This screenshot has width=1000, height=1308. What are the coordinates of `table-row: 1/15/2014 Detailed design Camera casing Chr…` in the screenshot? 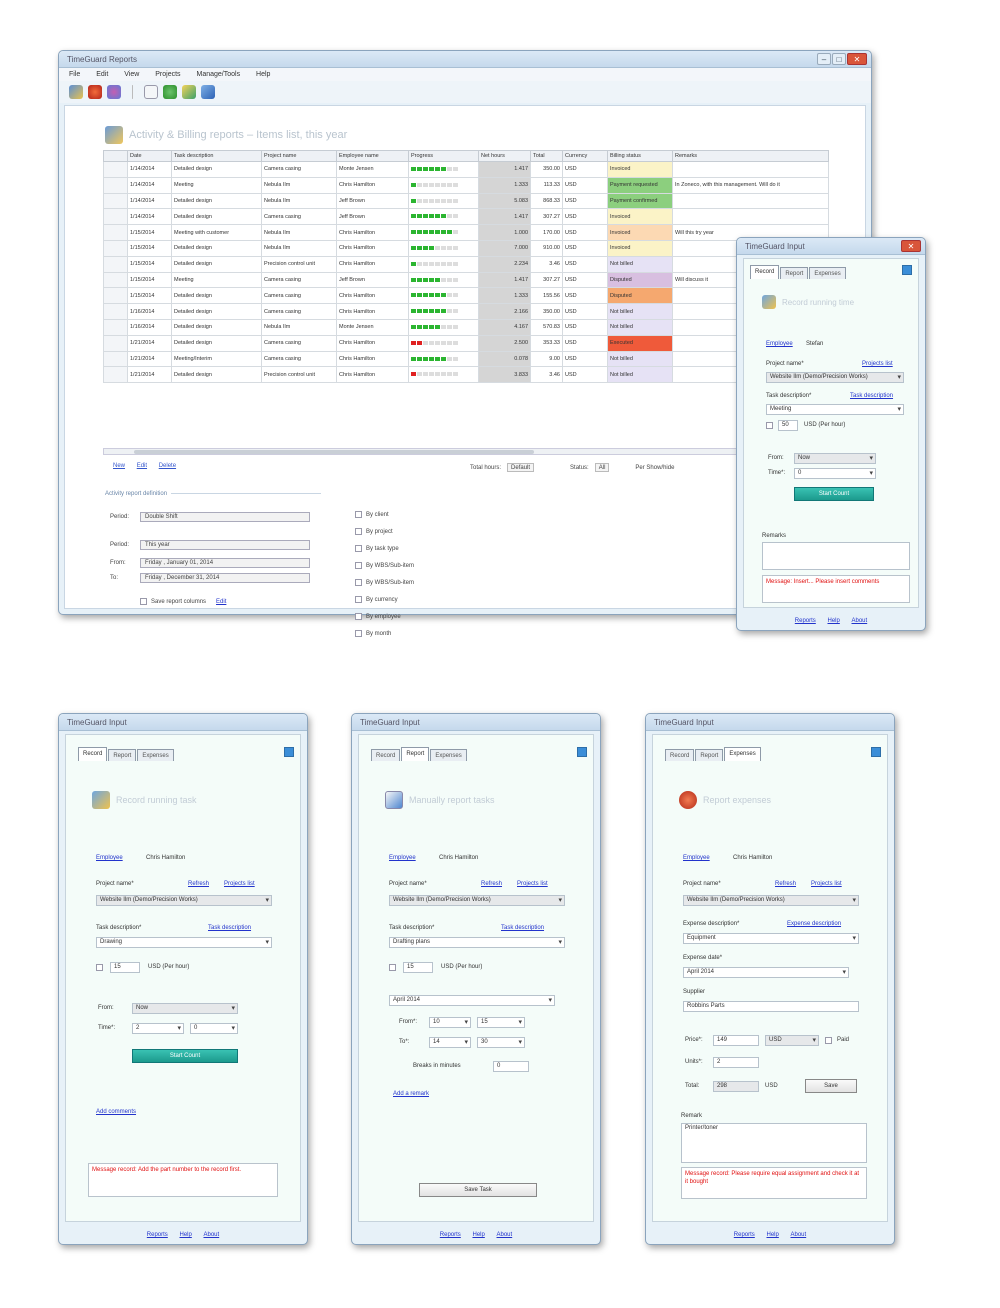 It's located at (466, 296).